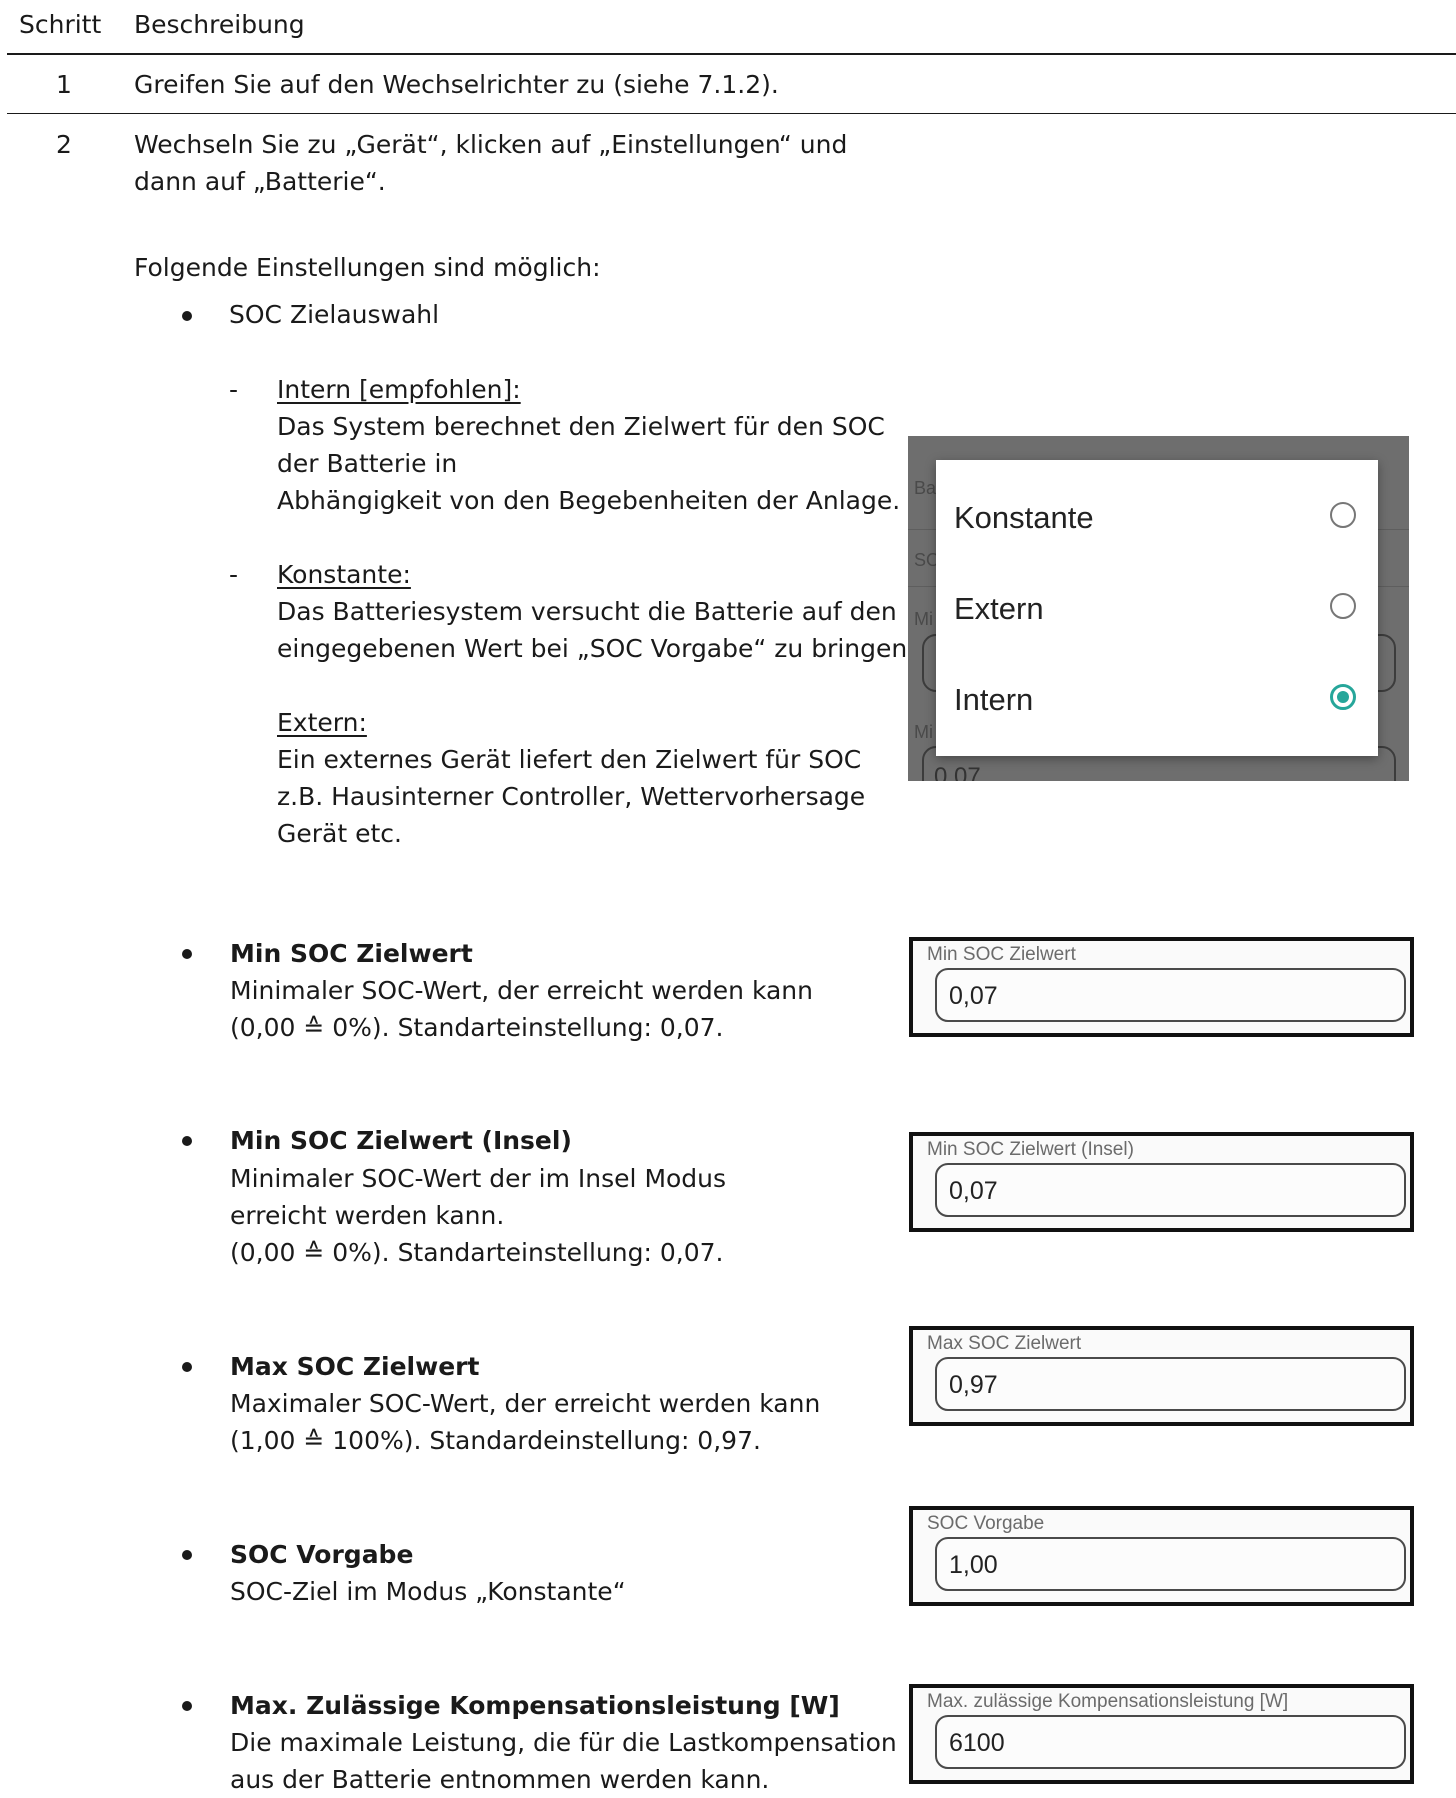  Describe the element at coordinates (401, 1140) in the screenshot. I see `setting-title: Min SOC Zielwert (Insel)` at that location.